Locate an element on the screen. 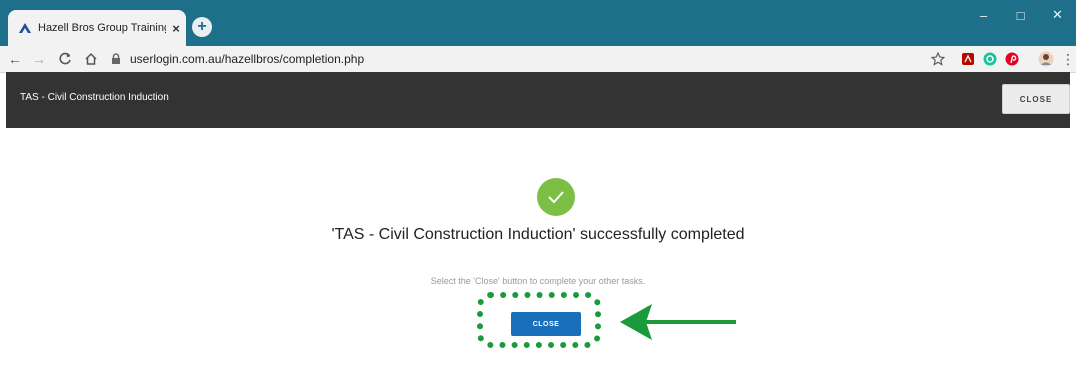 This screenshot has height=367, width=1076. pinterest-extension-icon is located at coordinates (1012, 59).